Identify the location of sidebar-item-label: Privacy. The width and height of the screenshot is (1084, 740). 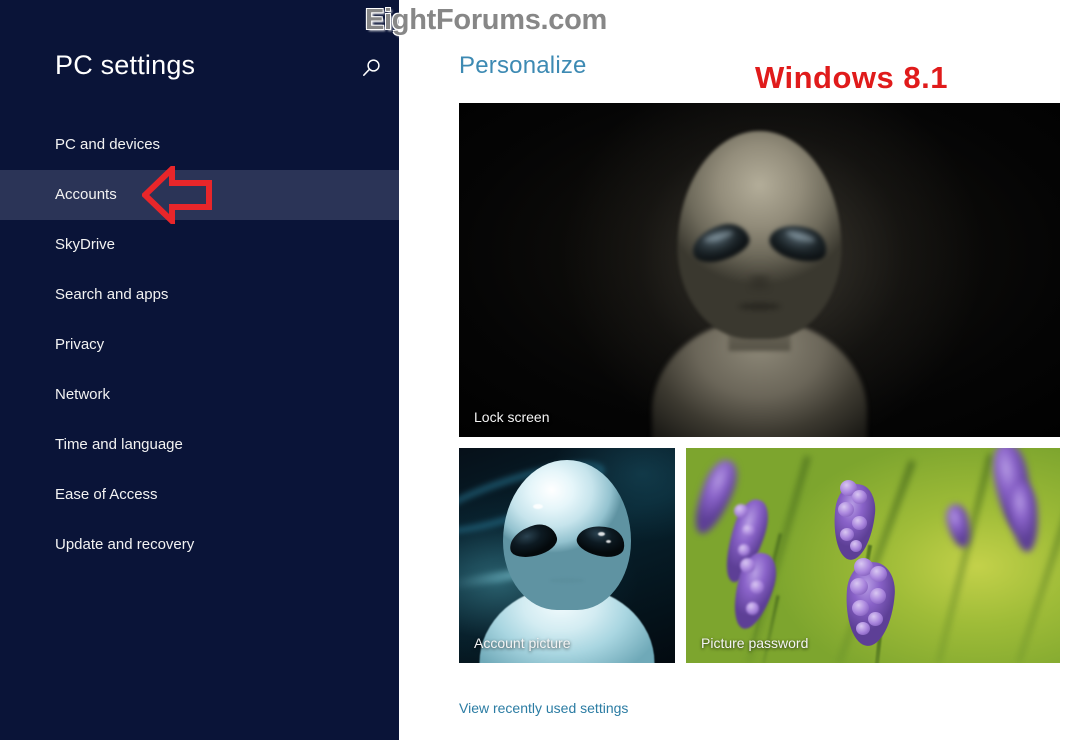
(80, 344).